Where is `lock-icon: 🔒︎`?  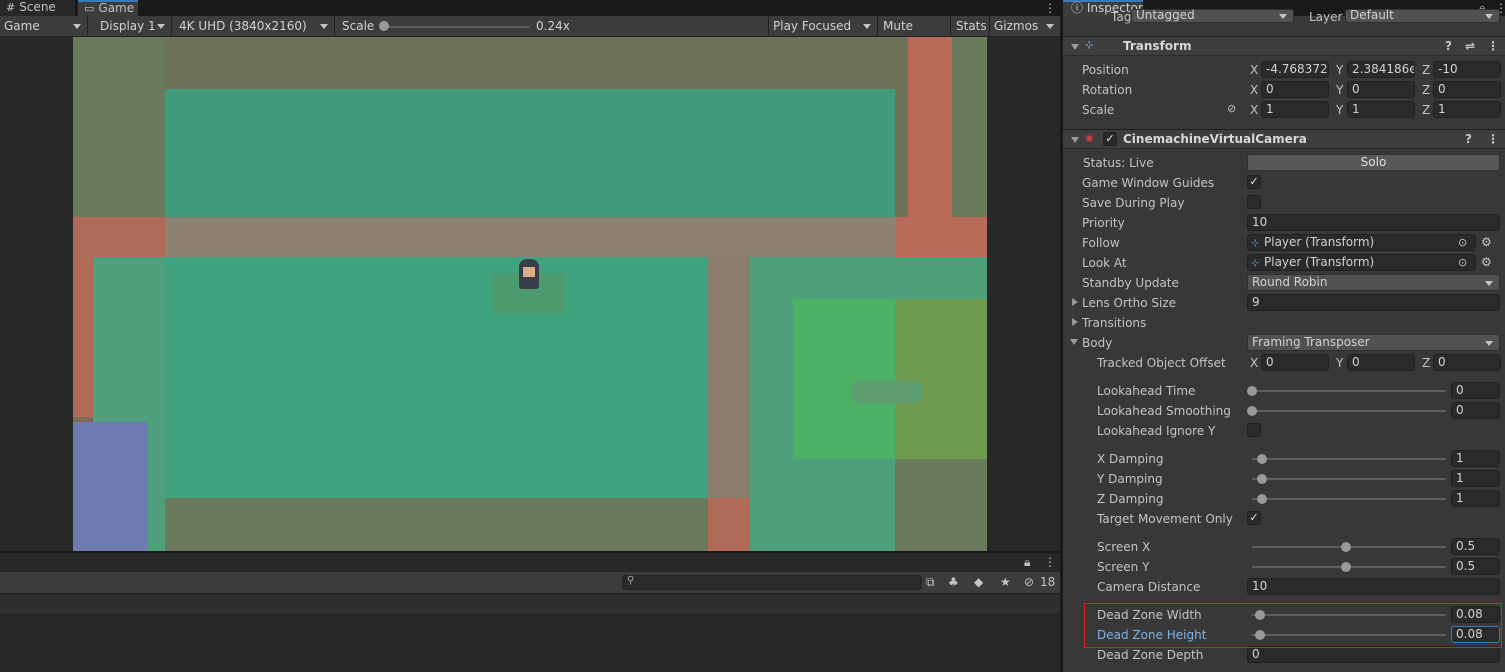 lock-icon: 🔒︎ is located at coordinates (1027, 562).